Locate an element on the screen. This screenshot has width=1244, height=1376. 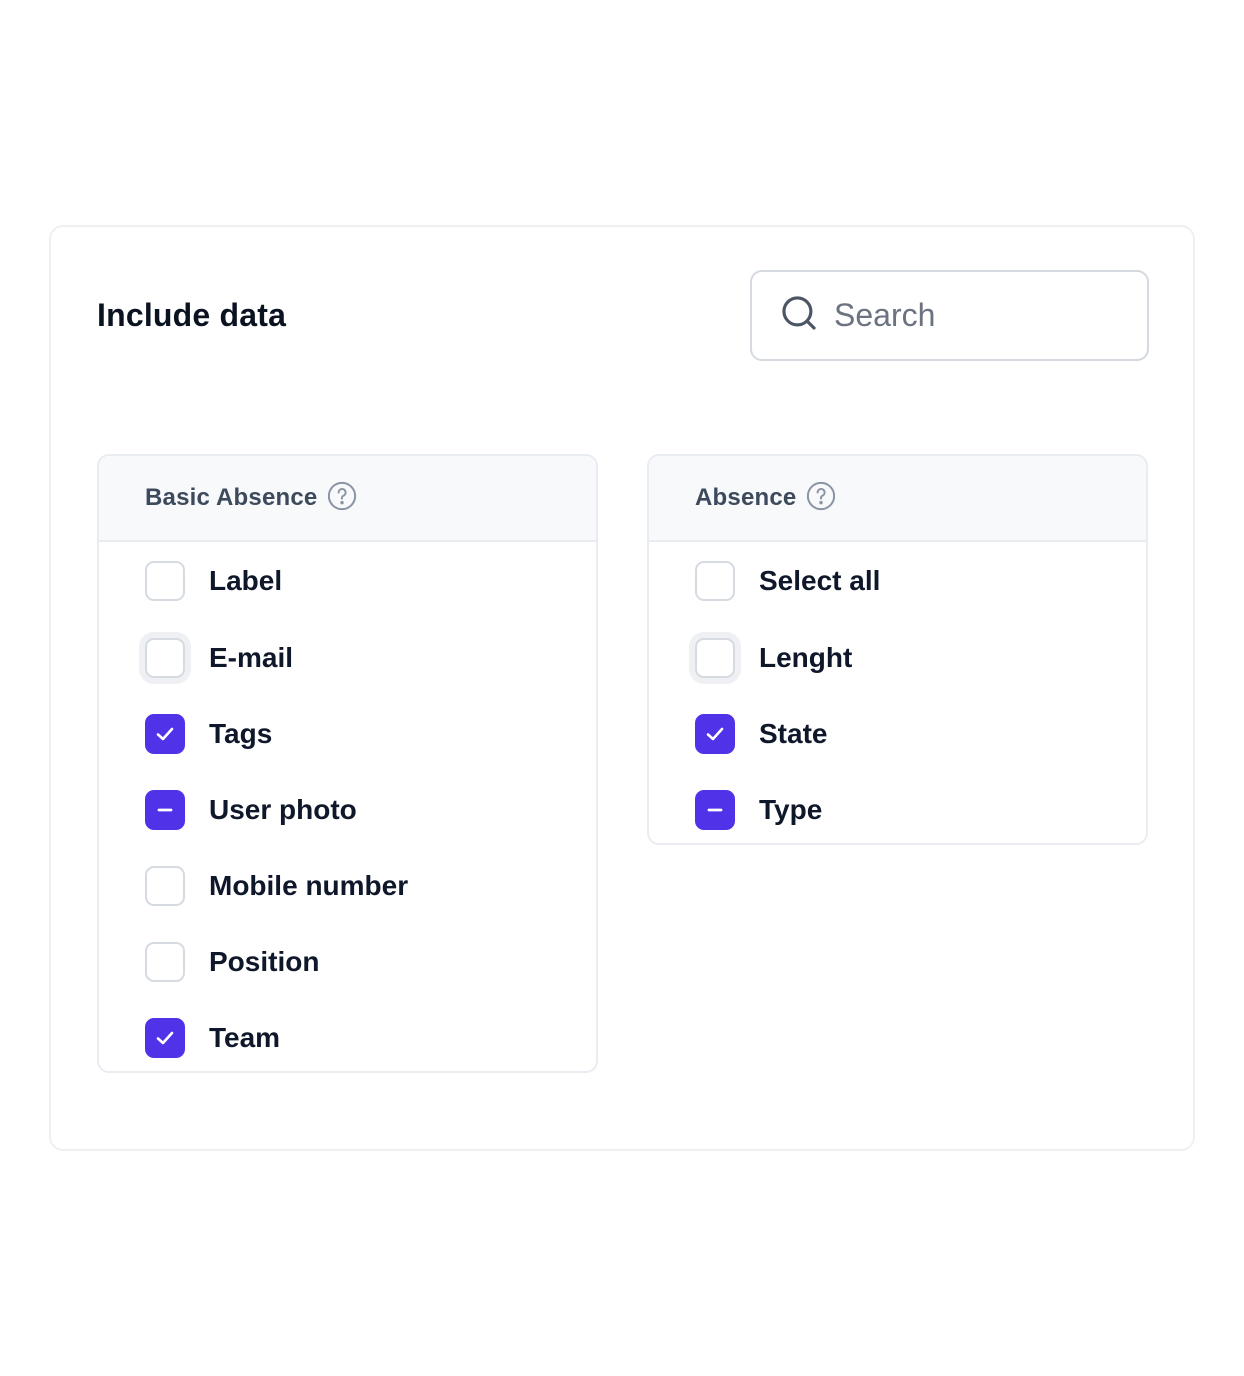
checkbox-label: Position is located at coordinates (264, 961).